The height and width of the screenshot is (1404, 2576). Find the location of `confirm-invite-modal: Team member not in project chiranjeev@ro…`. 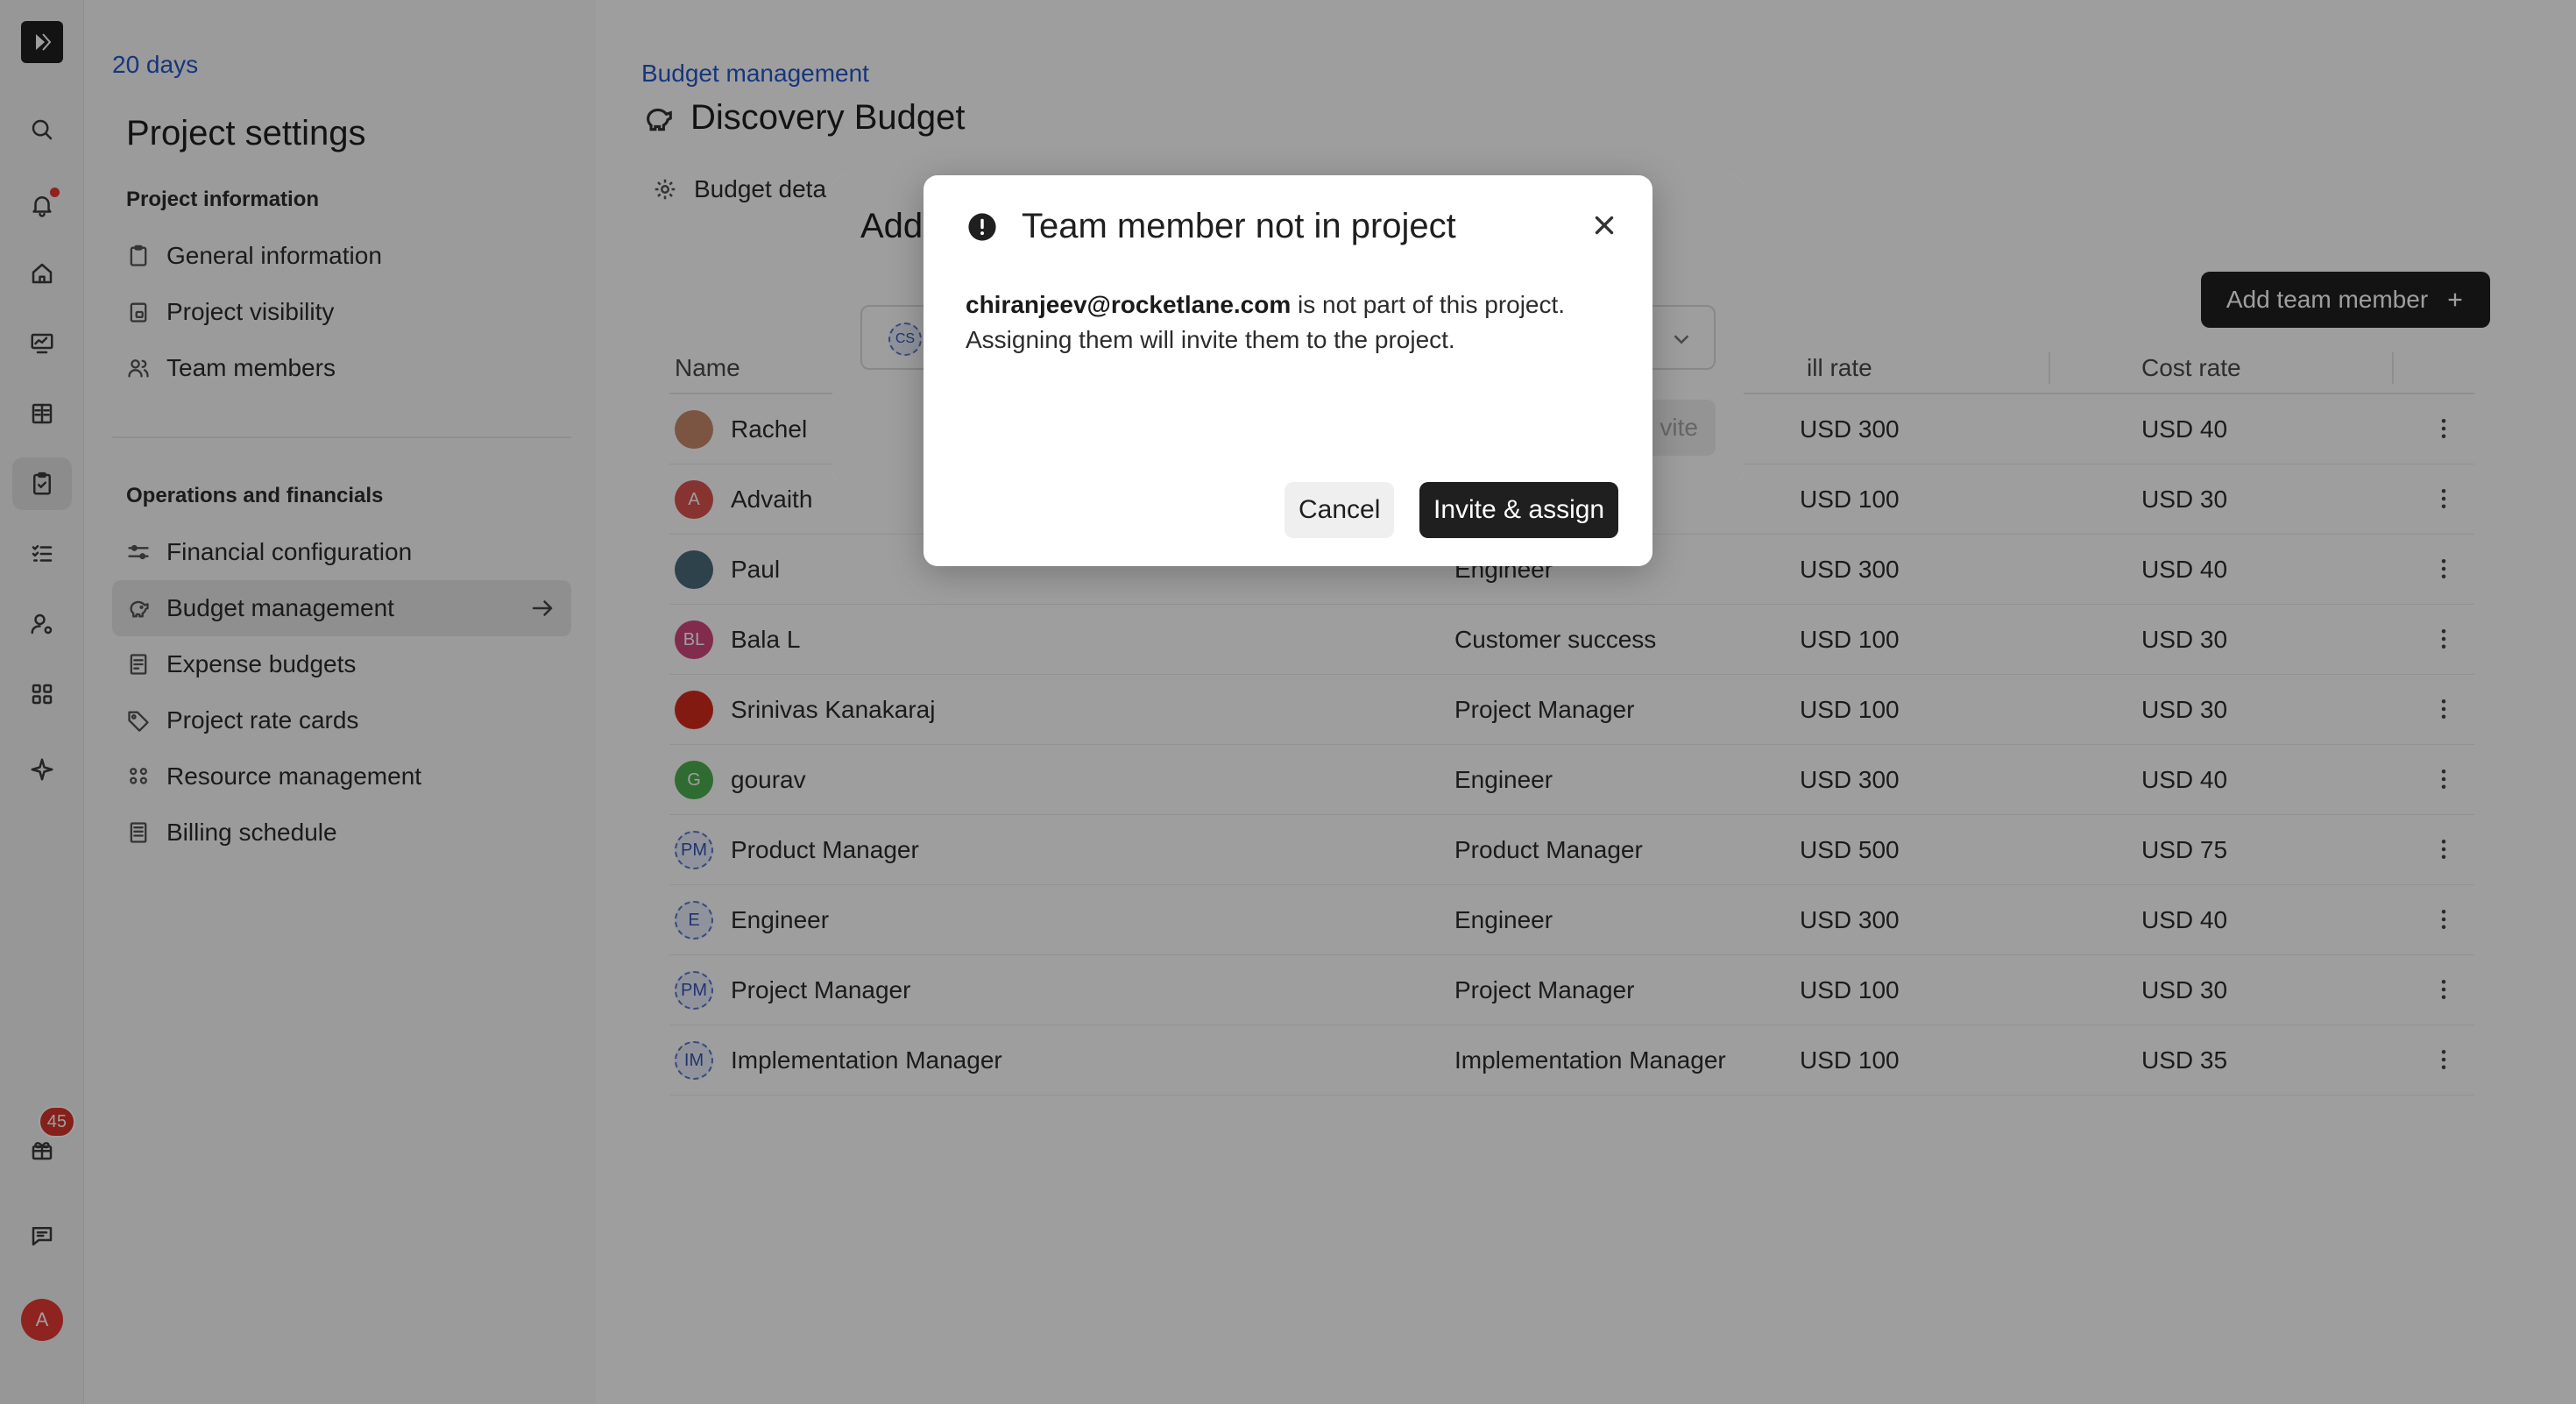

confirm-invite-modal: Team member not in project chiranjeev@ro… is located at coordinates (1288, 370).